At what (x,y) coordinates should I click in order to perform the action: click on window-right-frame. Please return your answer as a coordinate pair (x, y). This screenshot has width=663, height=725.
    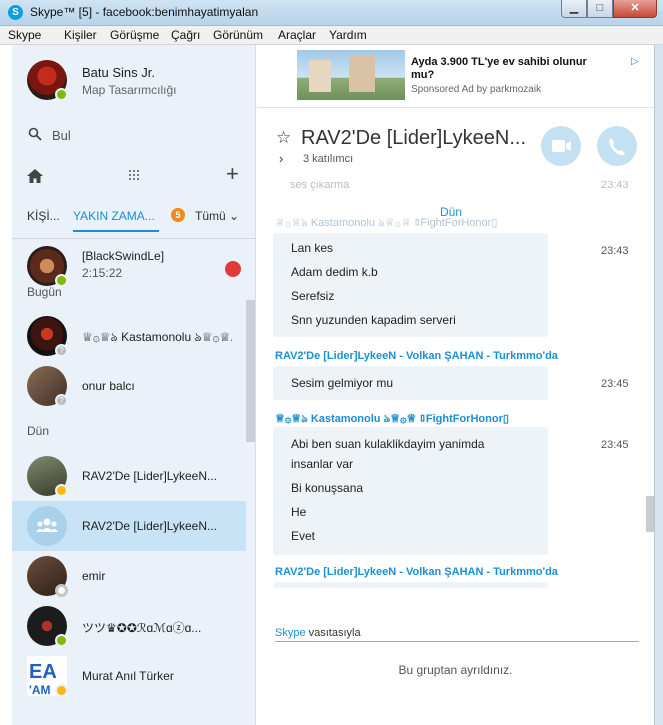
    Looking at the image, I should click on (658, 385).